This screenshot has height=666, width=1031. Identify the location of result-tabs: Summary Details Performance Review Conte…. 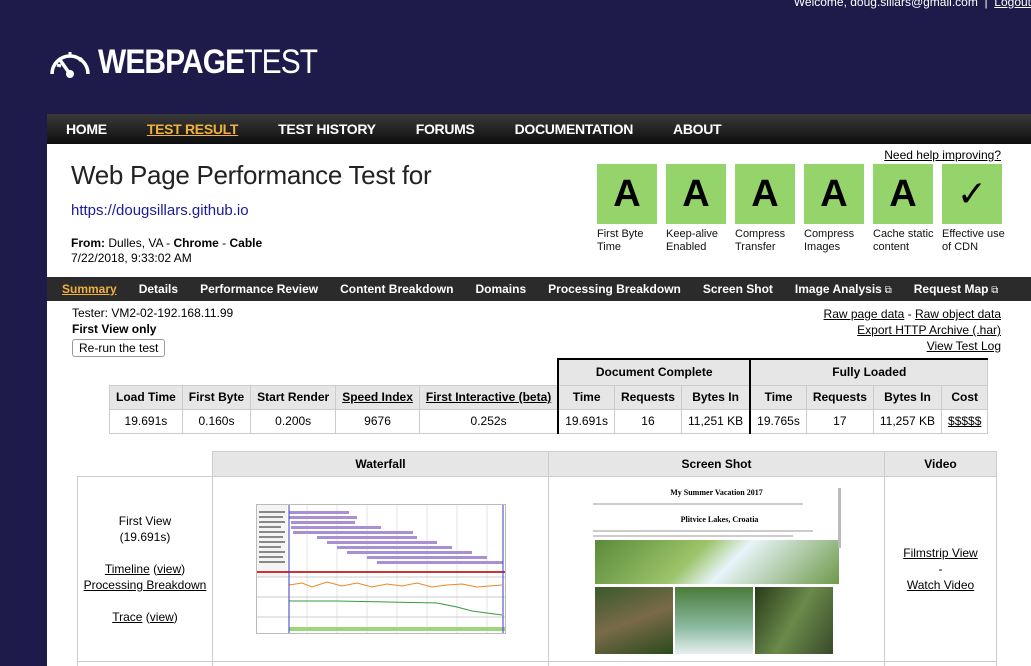
(539, 289).